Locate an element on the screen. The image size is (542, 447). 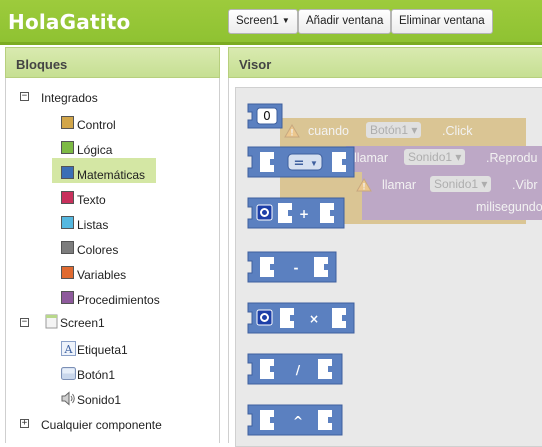
logic-color-swatch is located at coordinates (67, 147).